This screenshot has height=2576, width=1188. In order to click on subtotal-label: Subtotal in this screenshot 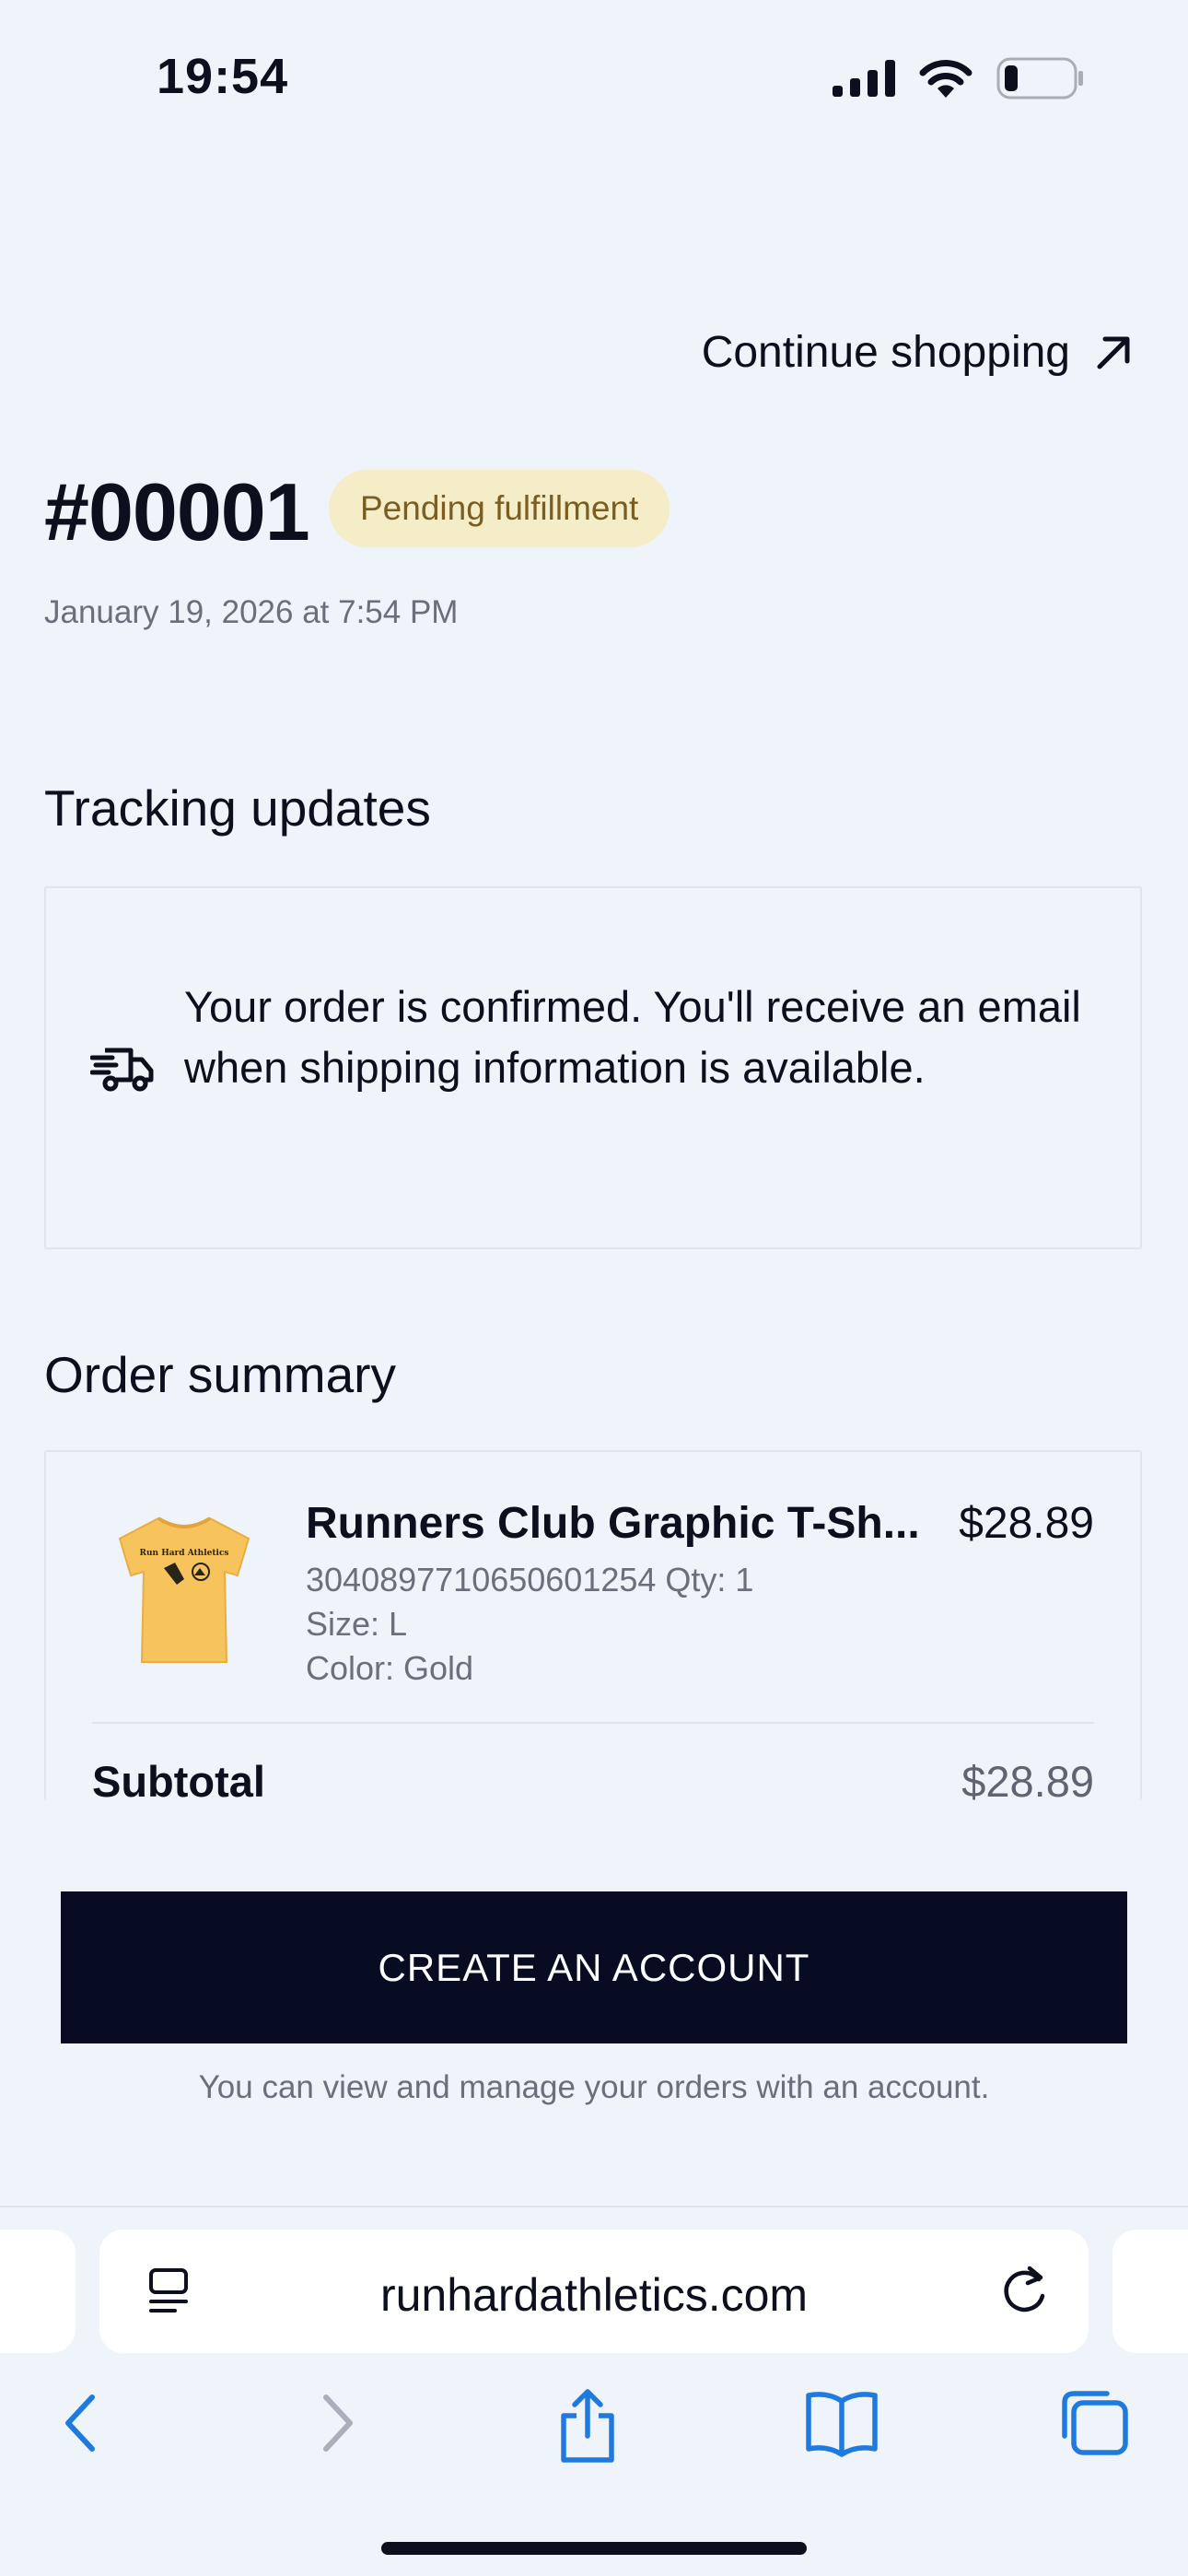, I will do `click(178, 1778)`.